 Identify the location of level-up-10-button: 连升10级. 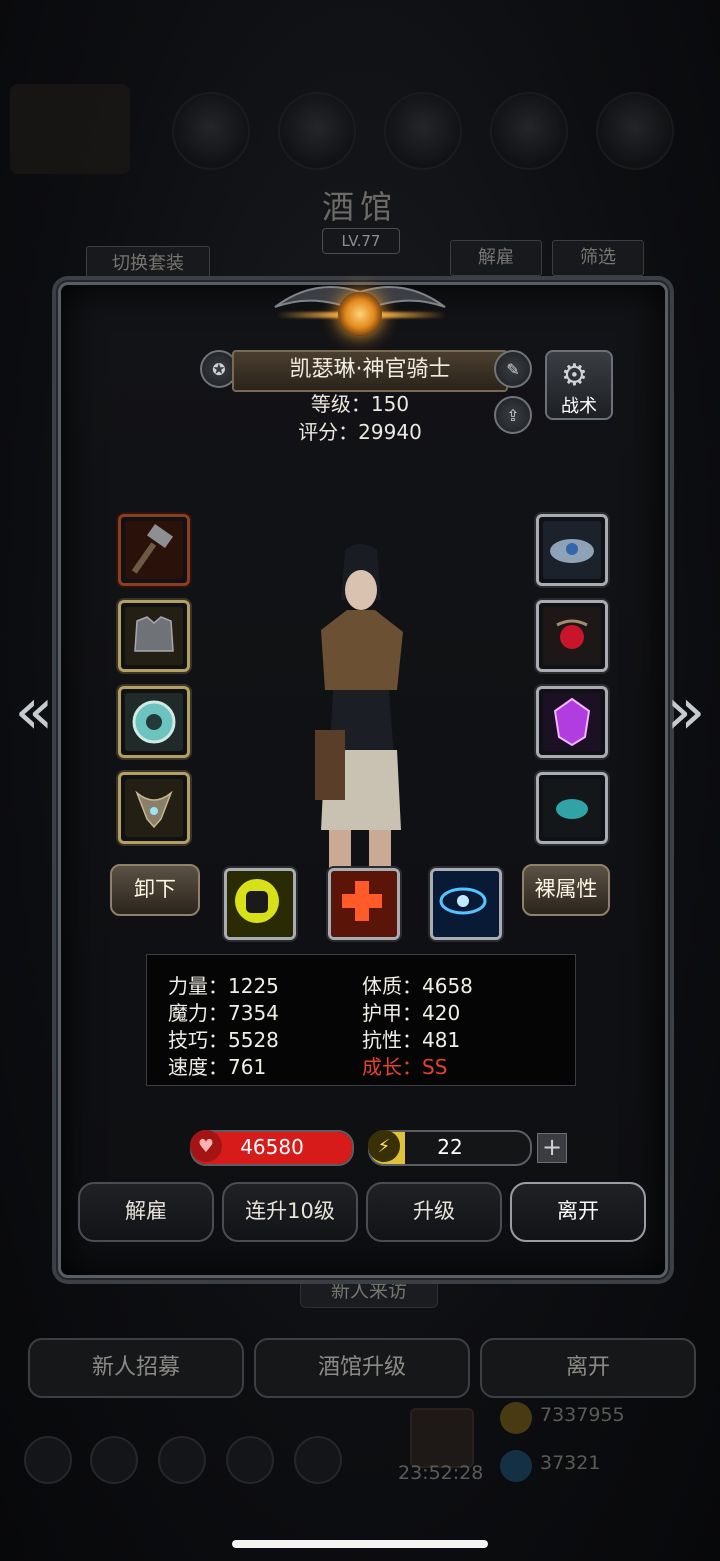
(290, 1212).